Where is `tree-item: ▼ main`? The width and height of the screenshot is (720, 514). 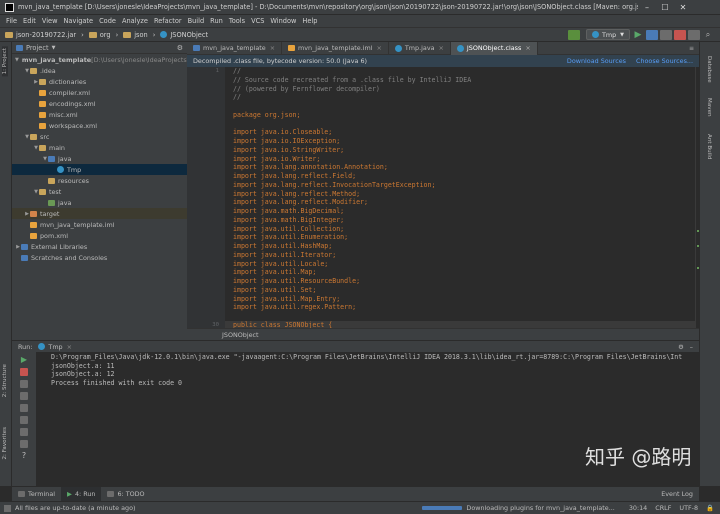 tree-item: ▼ main is located at coordinates (99, 147).